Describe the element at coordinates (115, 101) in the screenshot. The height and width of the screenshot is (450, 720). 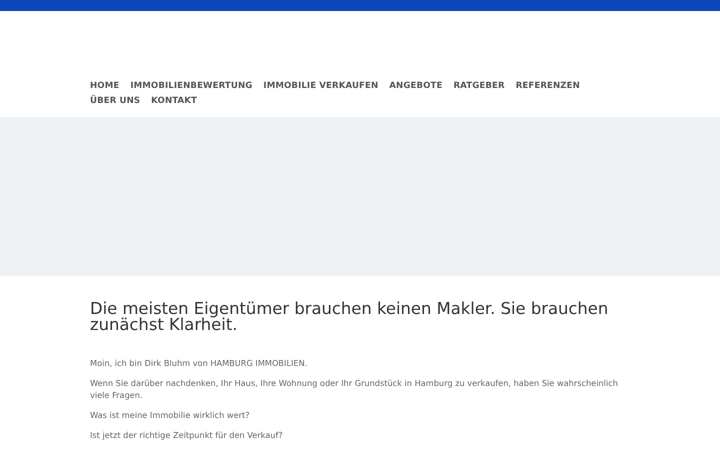
I see `nav-link: ÜBER UNS` at that location.